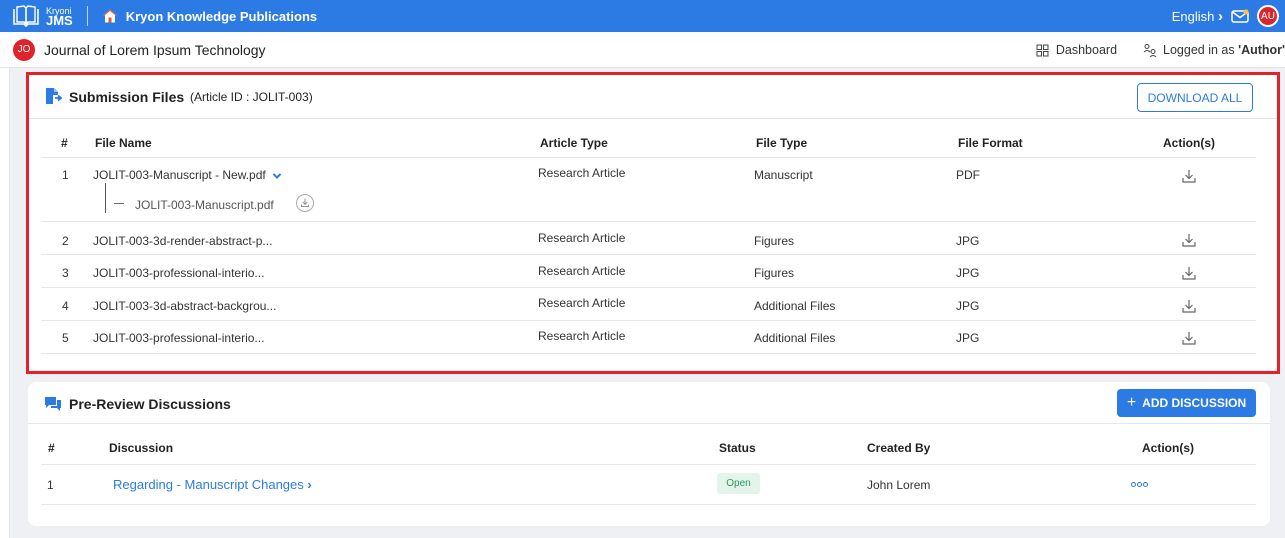 This screenshot has width=1285, height=538. What do you see at coordinates (899, 448) in the screenshot?
I see `col-header-created-by: Created By` at bounding box center [899, 448].